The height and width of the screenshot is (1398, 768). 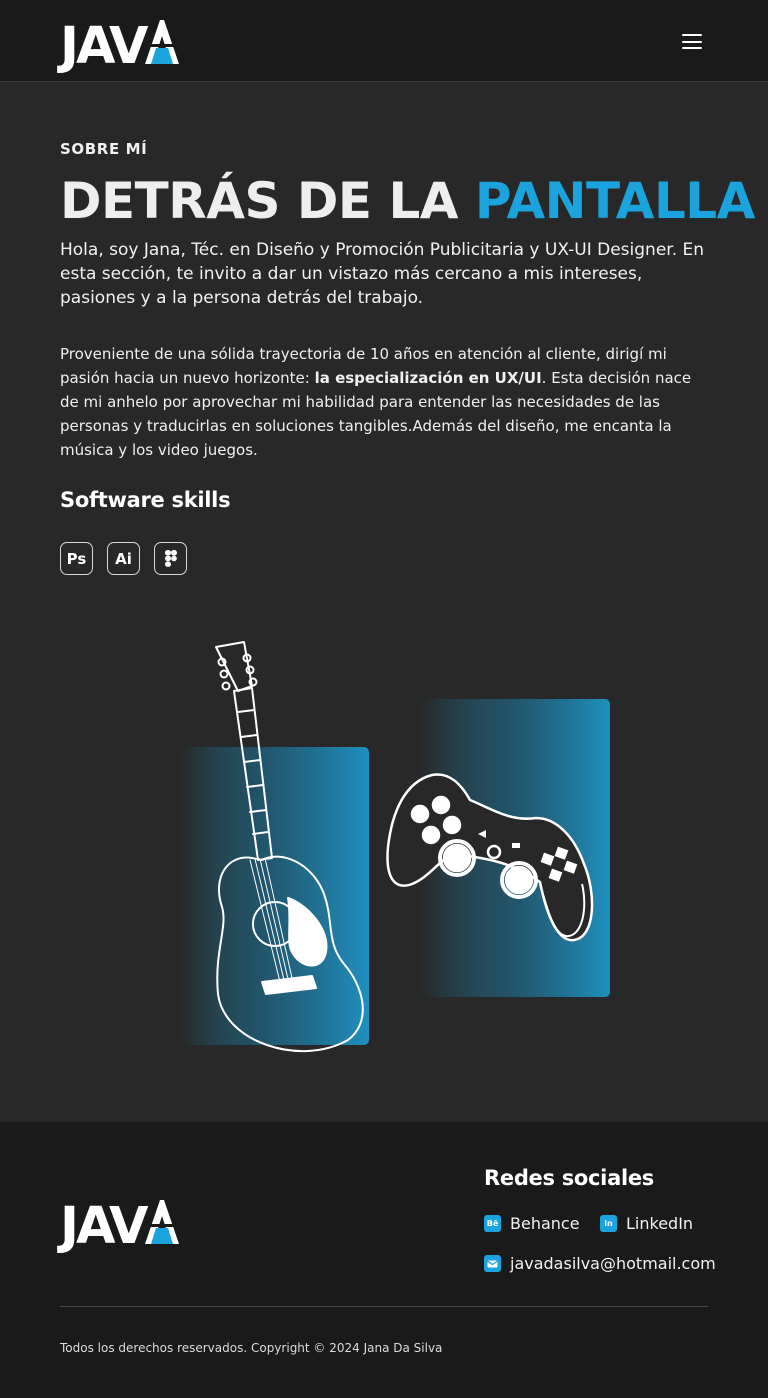 I want to click on section-eyebrow: SOBRE MÍ, so click(x=104, y=149).